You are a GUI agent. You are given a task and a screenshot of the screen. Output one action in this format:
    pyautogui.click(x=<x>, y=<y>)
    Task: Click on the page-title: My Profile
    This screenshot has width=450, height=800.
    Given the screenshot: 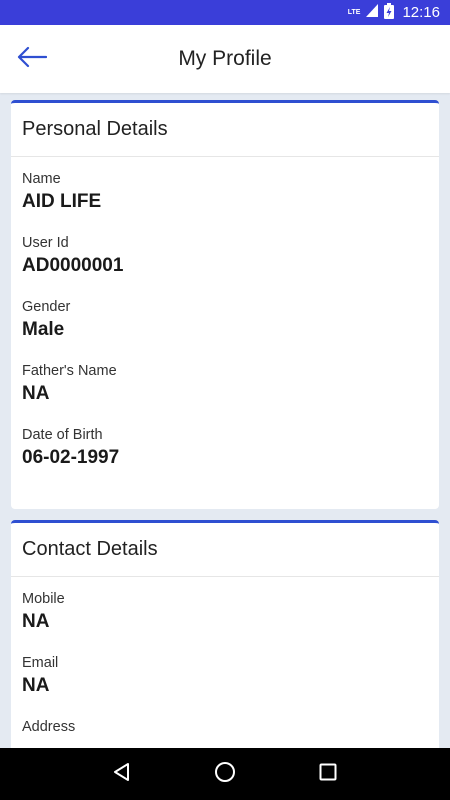 What is the action you would take?
    pyautogui.click(x=225, y=58)
    